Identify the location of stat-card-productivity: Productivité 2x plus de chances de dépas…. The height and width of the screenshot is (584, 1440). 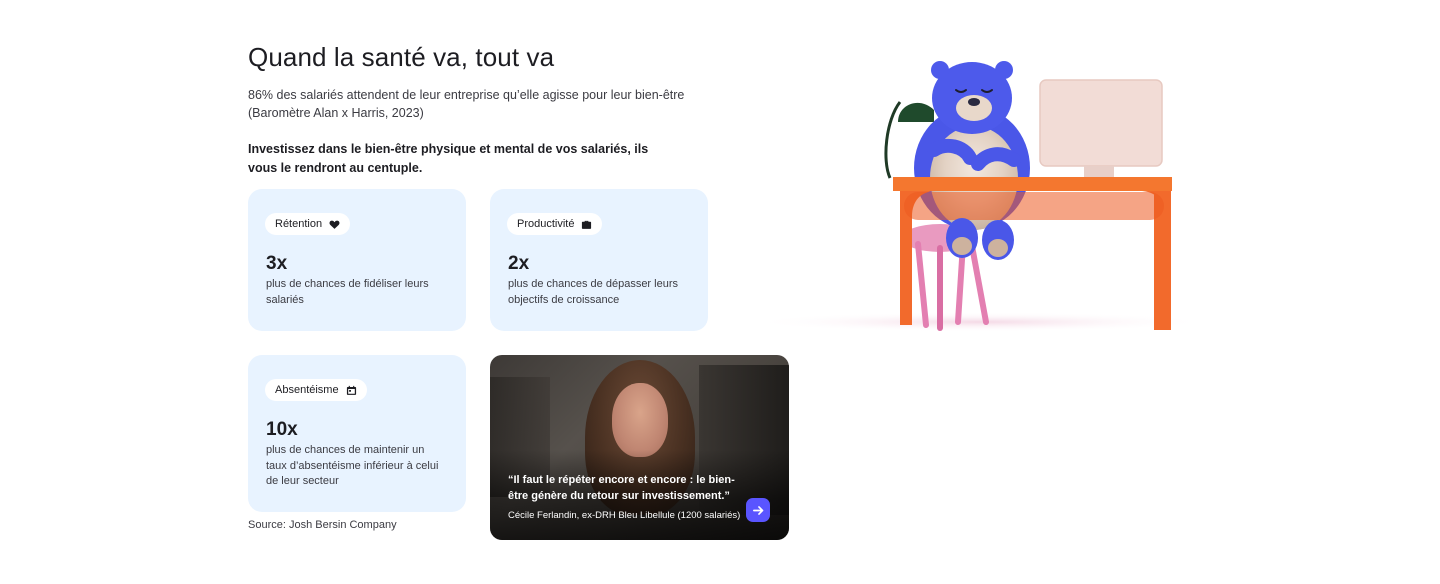
(599, 260).